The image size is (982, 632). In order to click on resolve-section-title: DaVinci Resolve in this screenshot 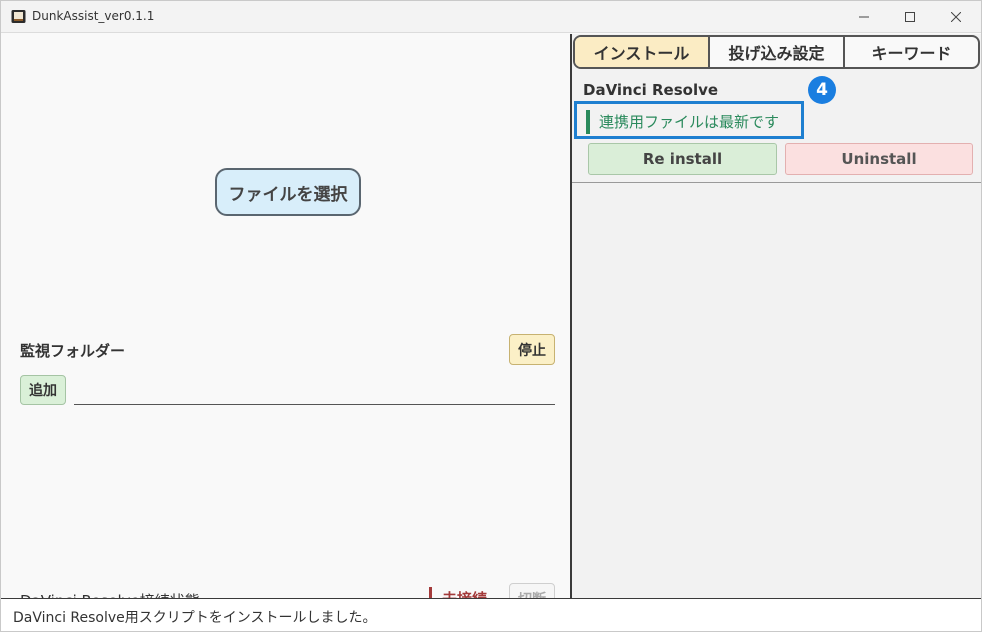, I will do `click(651, 90)`.